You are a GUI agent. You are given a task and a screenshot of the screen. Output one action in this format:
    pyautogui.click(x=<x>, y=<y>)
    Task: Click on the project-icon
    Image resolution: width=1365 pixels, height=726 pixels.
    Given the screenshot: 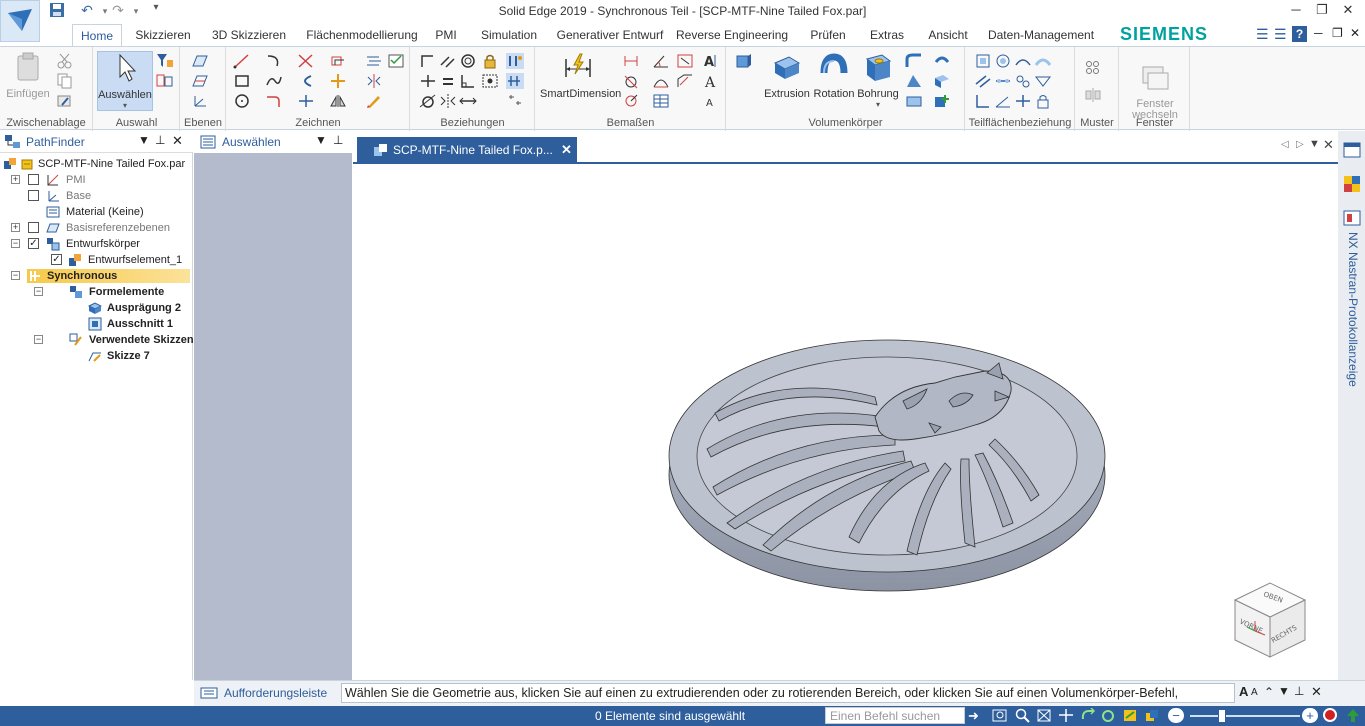 What is the action you would take?
    pyautogui.click(x=374, y=61)
    